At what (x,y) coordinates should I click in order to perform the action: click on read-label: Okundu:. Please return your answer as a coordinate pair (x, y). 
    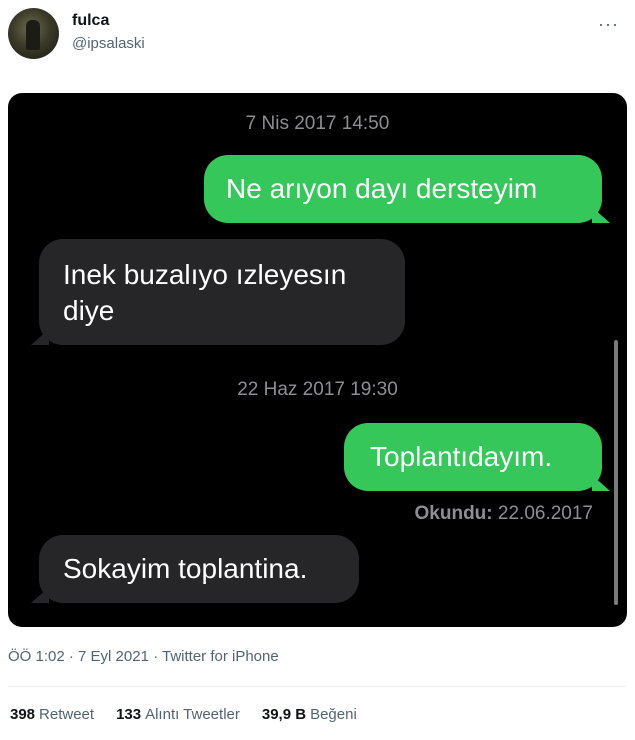
    Looking at the image, I should click on (453, 513).